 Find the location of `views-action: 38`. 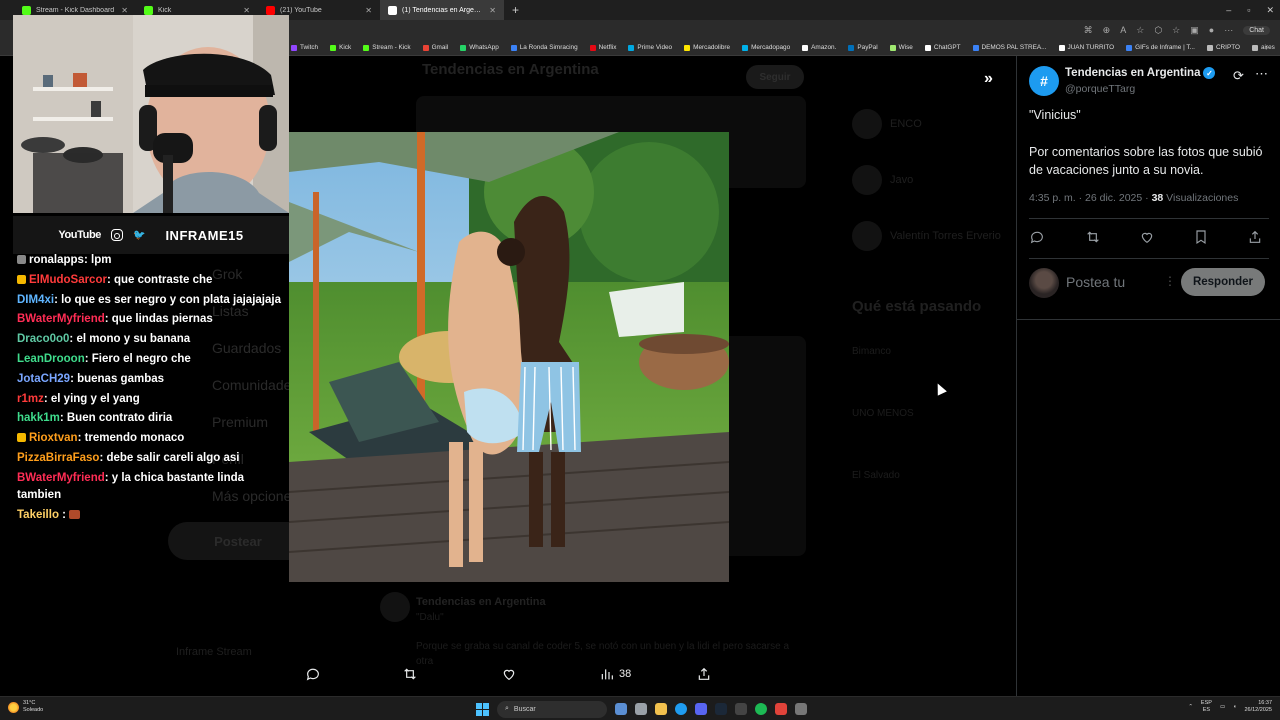

views-action: 38 is located at coordinates (615, 674).